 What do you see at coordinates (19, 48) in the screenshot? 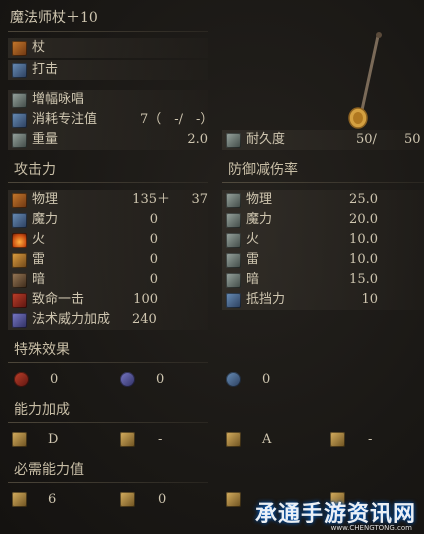
I see `weapon-type-icon` at bounding box center [19, 48].